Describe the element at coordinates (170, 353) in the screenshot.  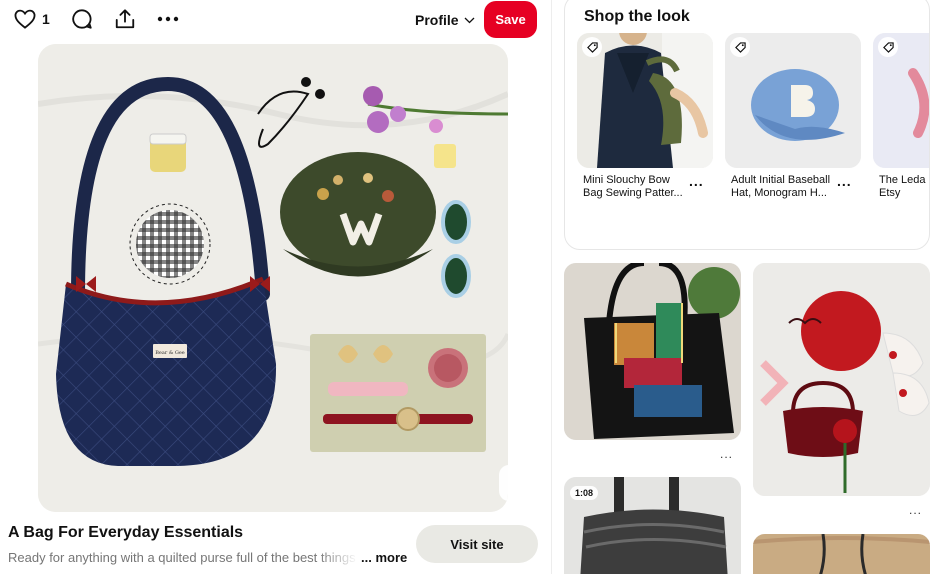
I see `bag-label-text: Bear & Gee` at that location.